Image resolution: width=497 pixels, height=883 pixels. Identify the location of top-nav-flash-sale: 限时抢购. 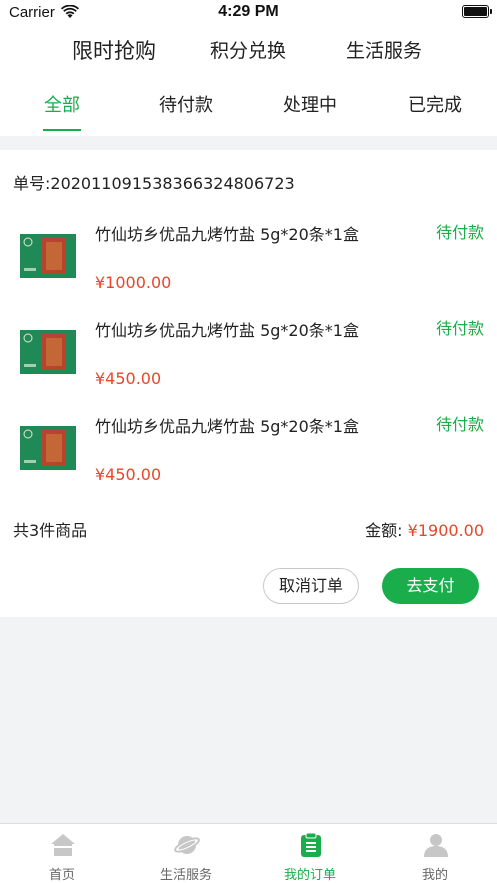
(114, 50).